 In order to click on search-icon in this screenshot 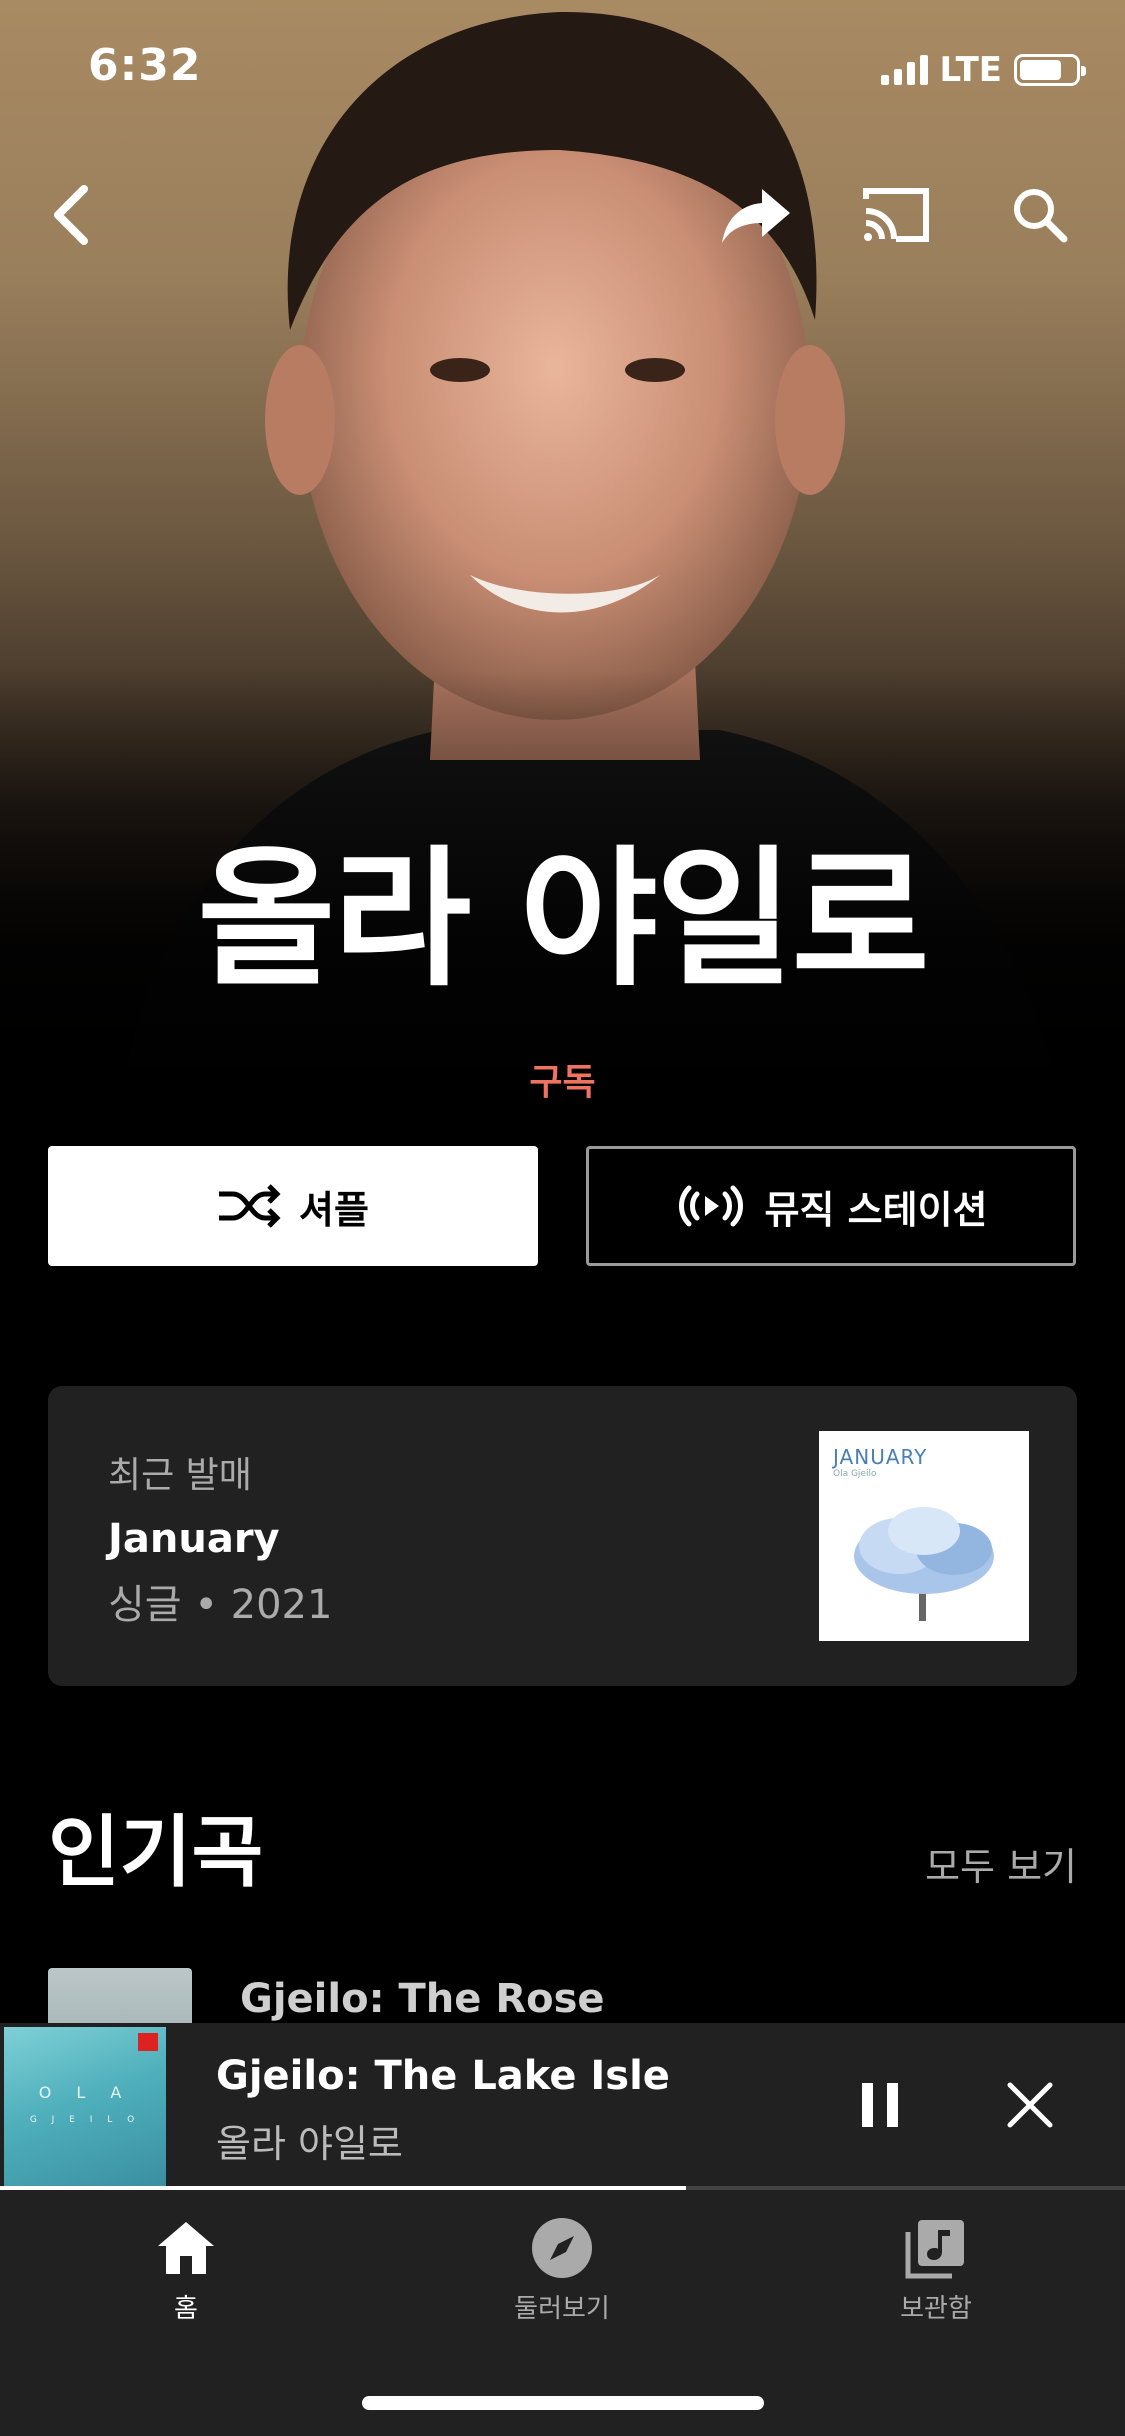, I will do `click(1041, 216)`.